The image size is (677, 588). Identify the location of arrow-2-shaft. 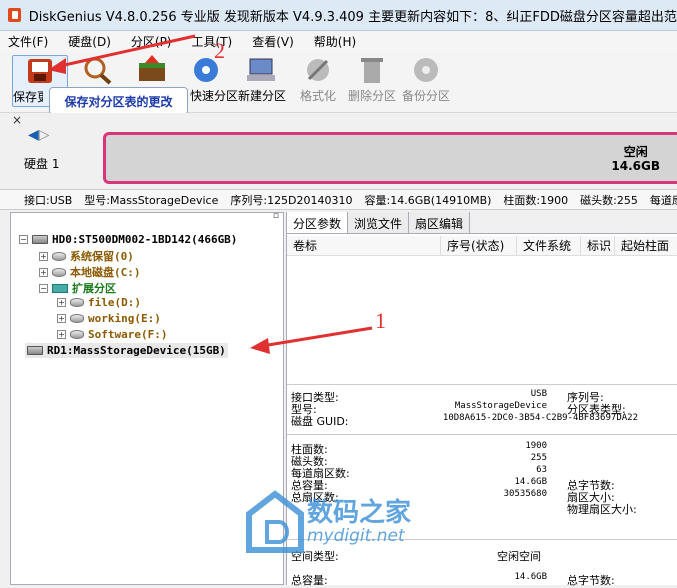
(127, 51).